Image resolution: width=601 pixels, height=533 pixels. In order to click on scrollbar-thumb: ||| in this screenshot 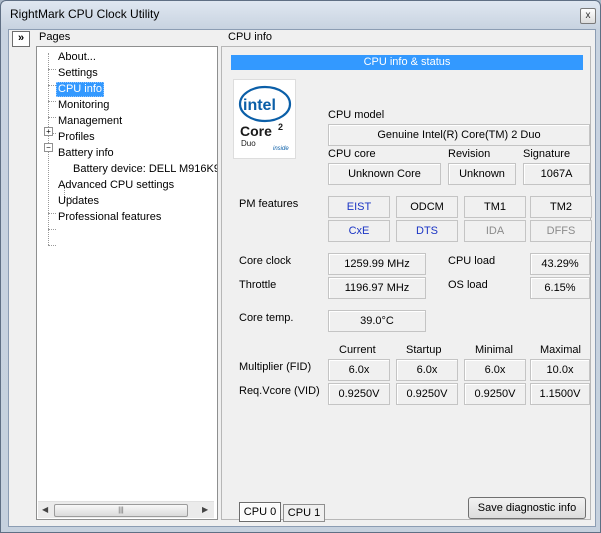, I will do `click(121, 510)`.